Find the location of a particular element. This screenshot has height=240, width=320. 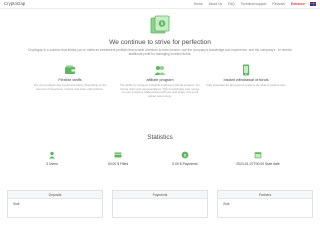

nav-support: Technical support is located at coordinates (254, 4).